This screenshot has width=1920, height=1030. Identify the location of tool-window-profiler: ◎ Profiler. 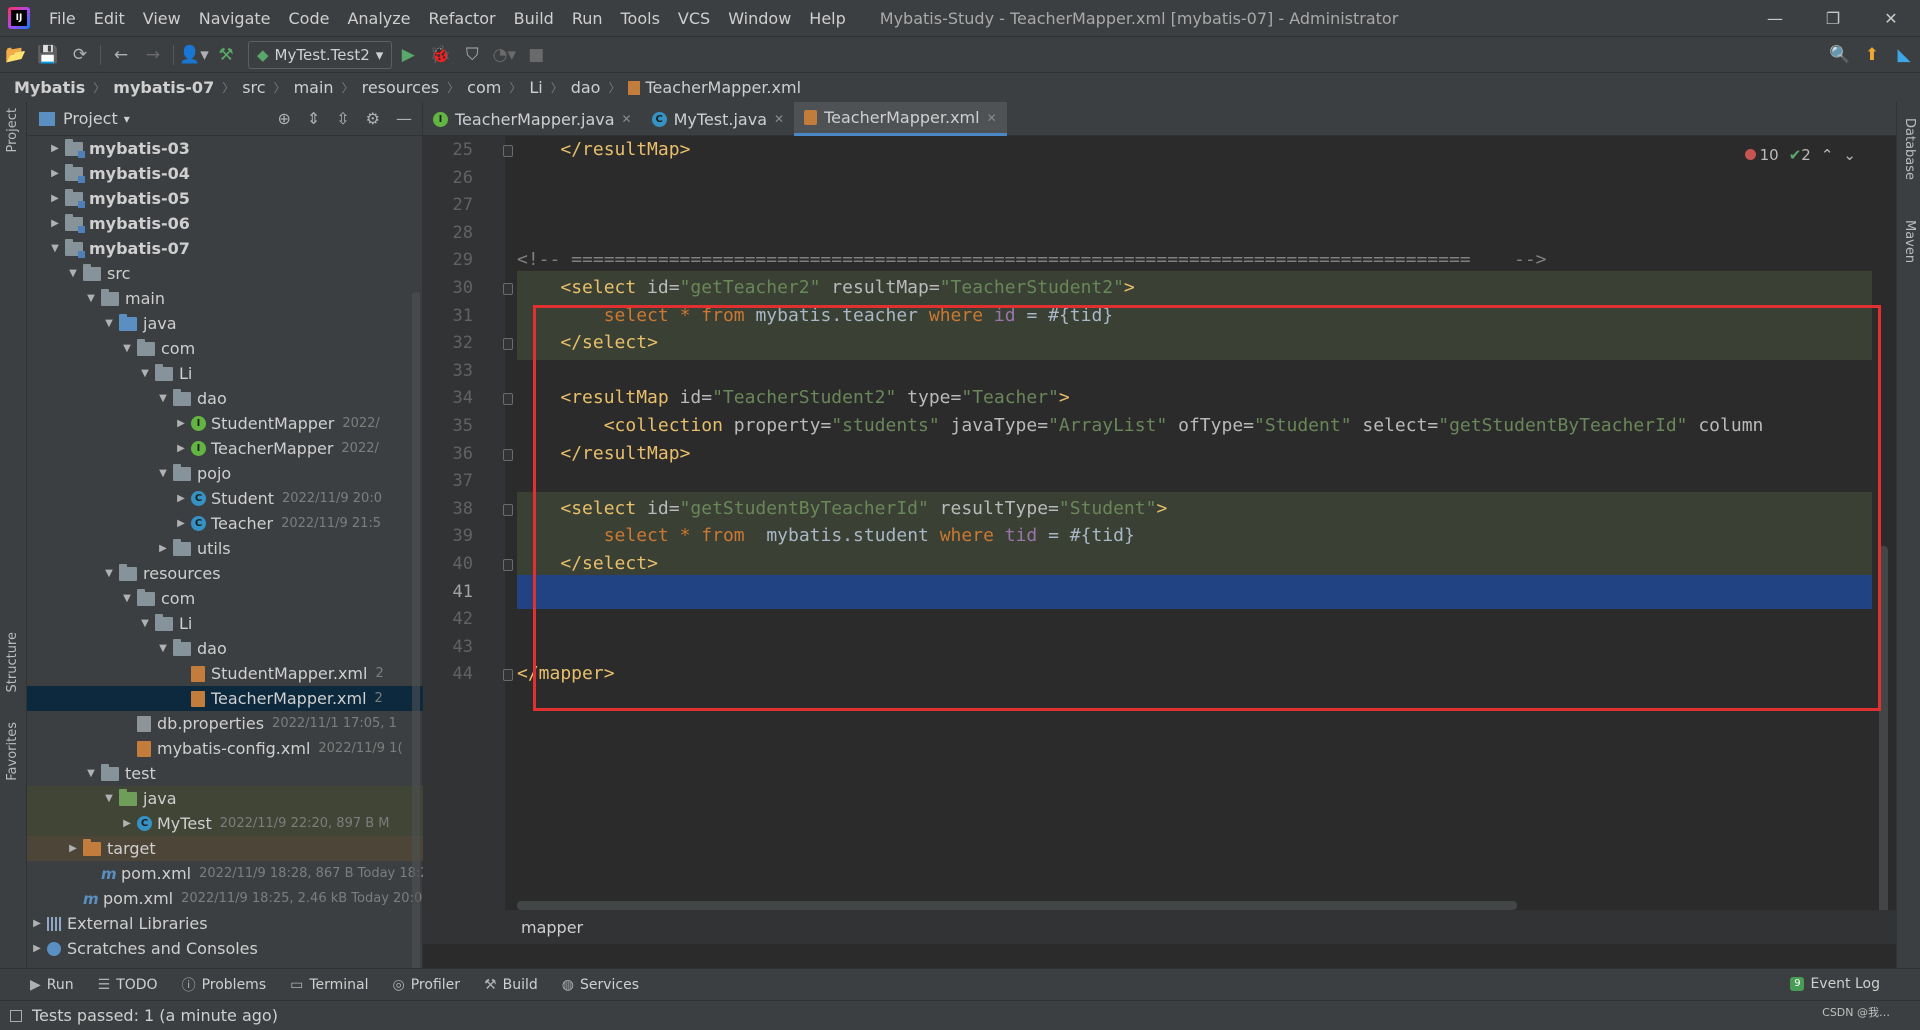
(427, 985).